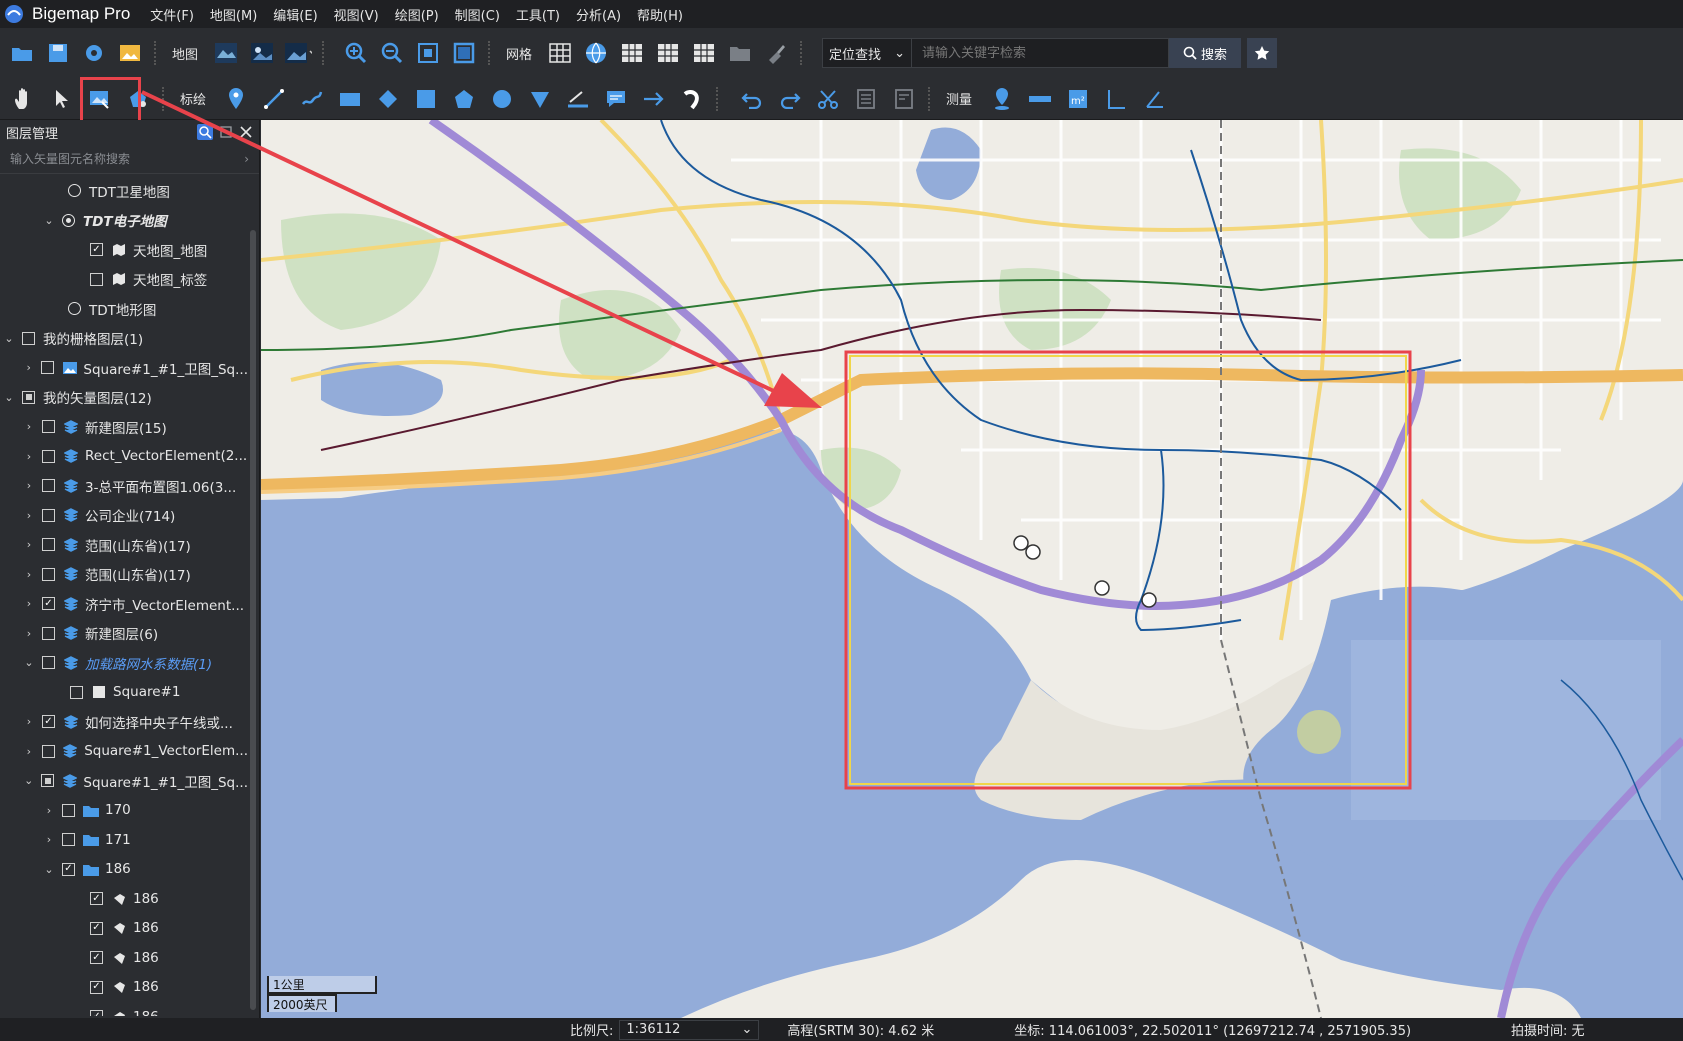 This screenshot has width=1683, height=1041. What do you see at coordinates (124, 663) in the screenshot?
I see `tree-item-roadnet-layer: ⌄ 加载路网水系数据(1)` at bounding box center [124, 663].